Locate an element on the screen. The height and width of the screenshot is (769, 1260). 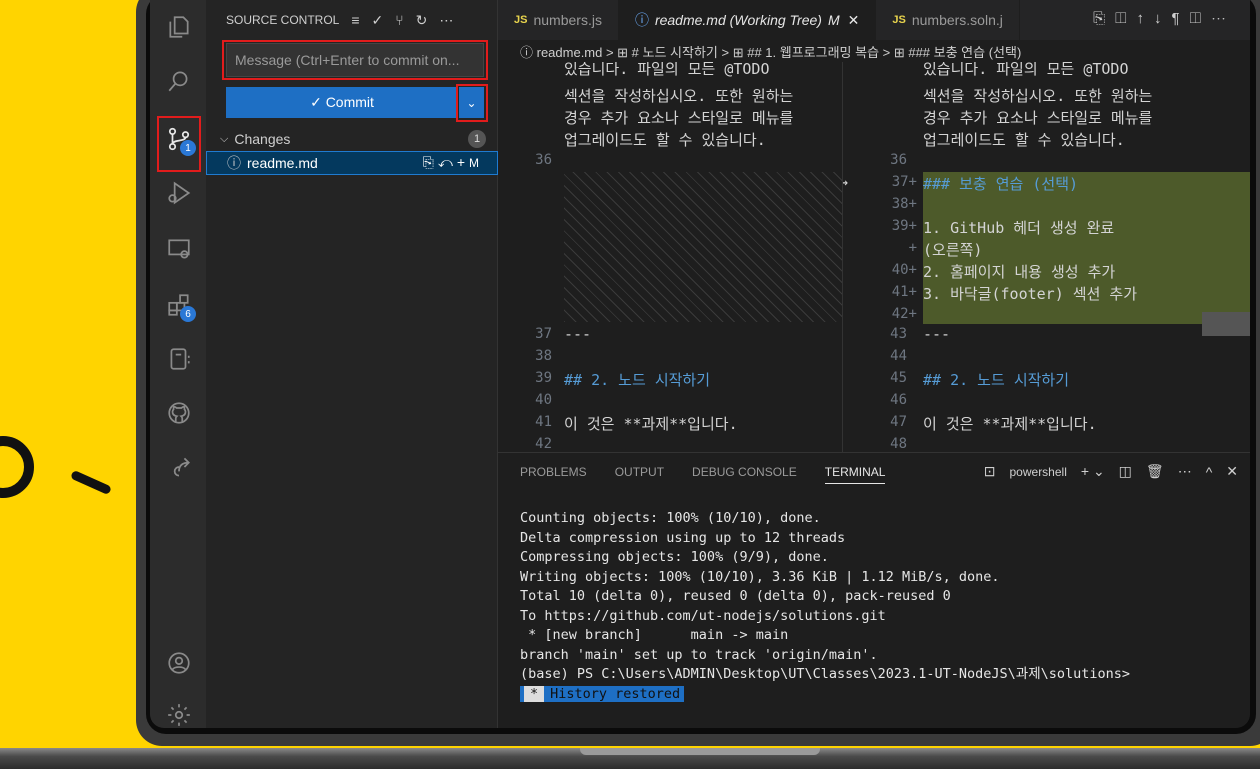
tab-label: numbers.js is located at coordinates (567, 20).